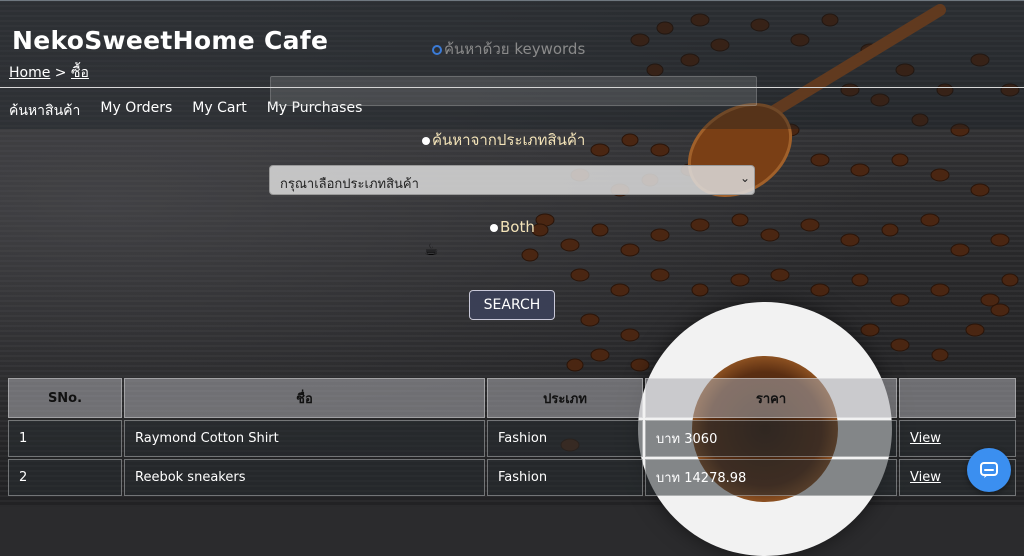  What do you see at coordinates (565, 398) in the screenshot?
I see `column-header-type: ประเภท` at bounding box center [565, 398].